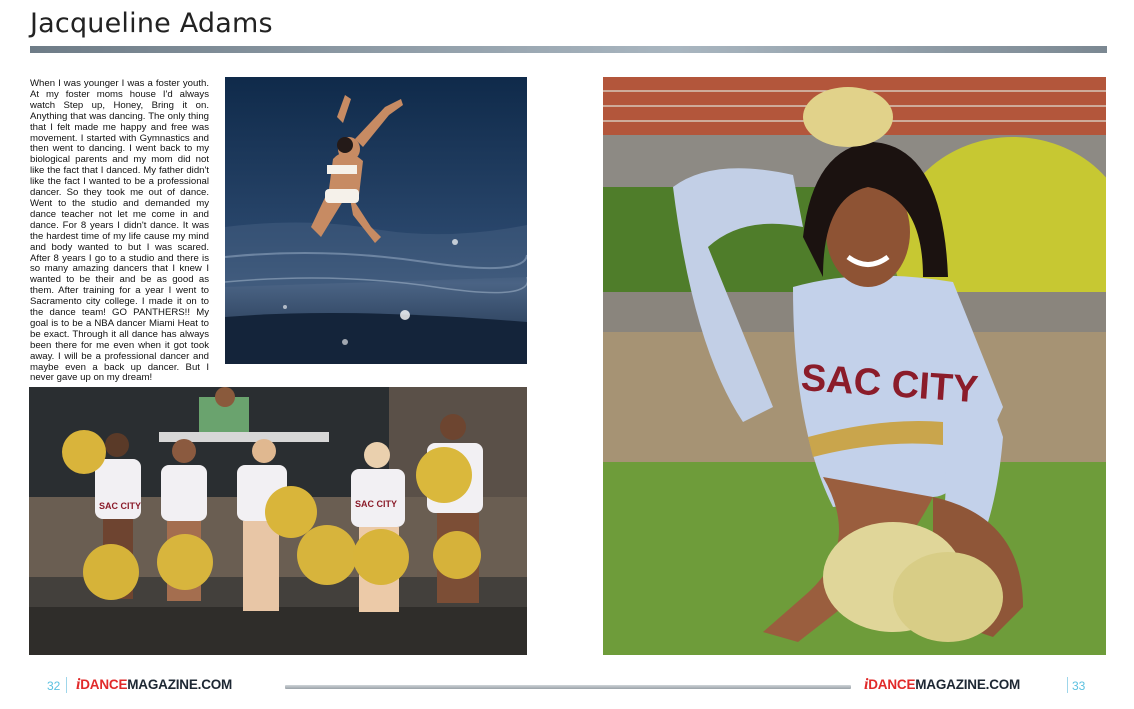 The width and height of the screenshot is (1134, 709). Describe the element at coordinates (66, 685) in the screenshot. I see `page-number-divider-left` at that location.